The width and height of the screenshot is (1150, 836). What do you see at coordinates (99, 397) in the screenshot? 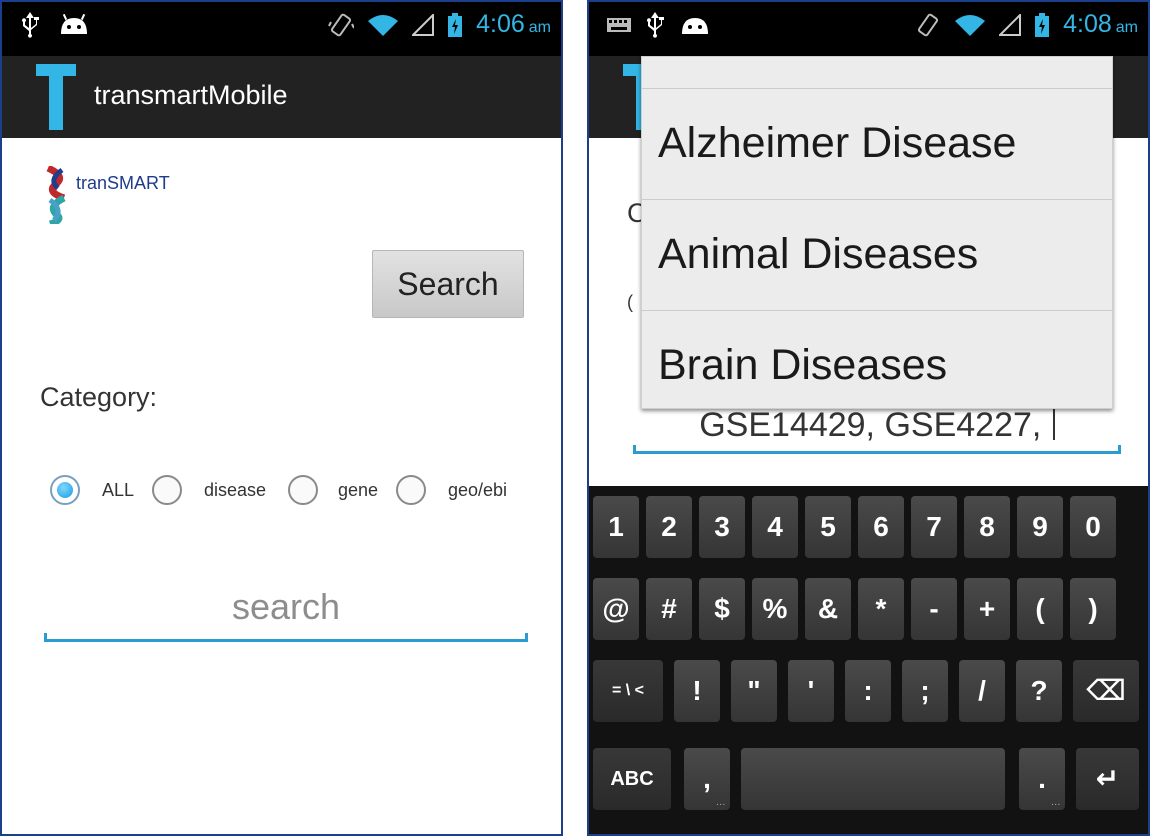
I see `category-label: Category:` at bounding box center [99, 397].